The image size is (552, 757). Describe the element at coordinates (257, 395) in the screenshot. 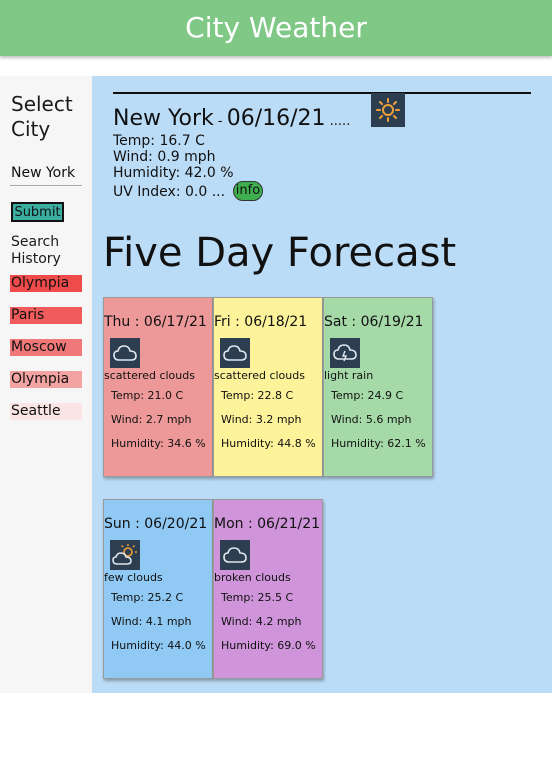

I see `forecast-temp: Temp: 22.8 C` at that location.